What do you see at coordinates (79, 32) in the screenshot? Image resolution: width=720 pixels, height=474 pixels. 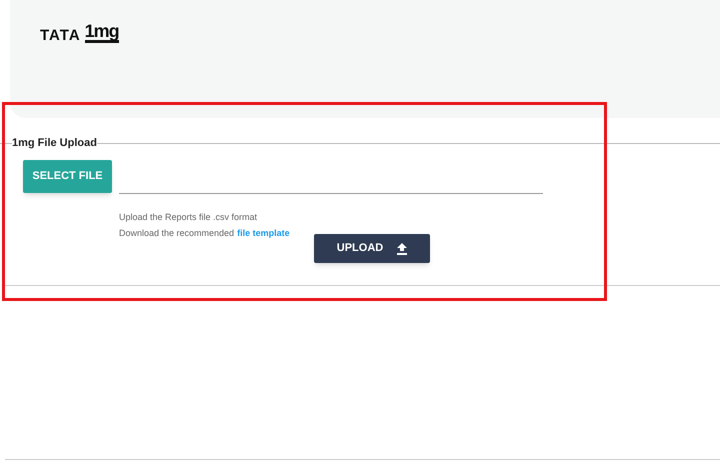 I see `logo: TATA 1mg` at bounding box center [79, 32].